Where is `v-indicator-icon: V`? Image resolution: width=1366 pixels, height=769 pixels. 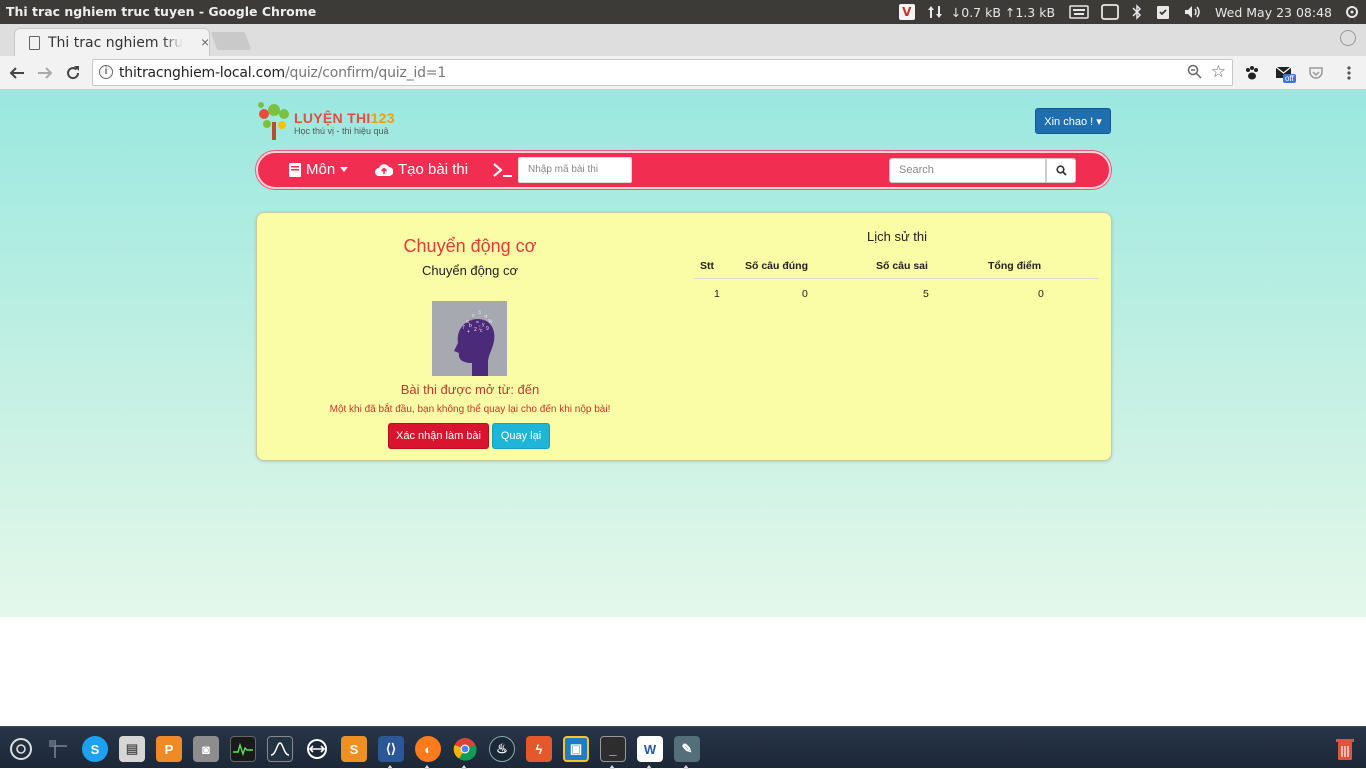 v-indicator-icon: V is located at coordinates (907, 12).